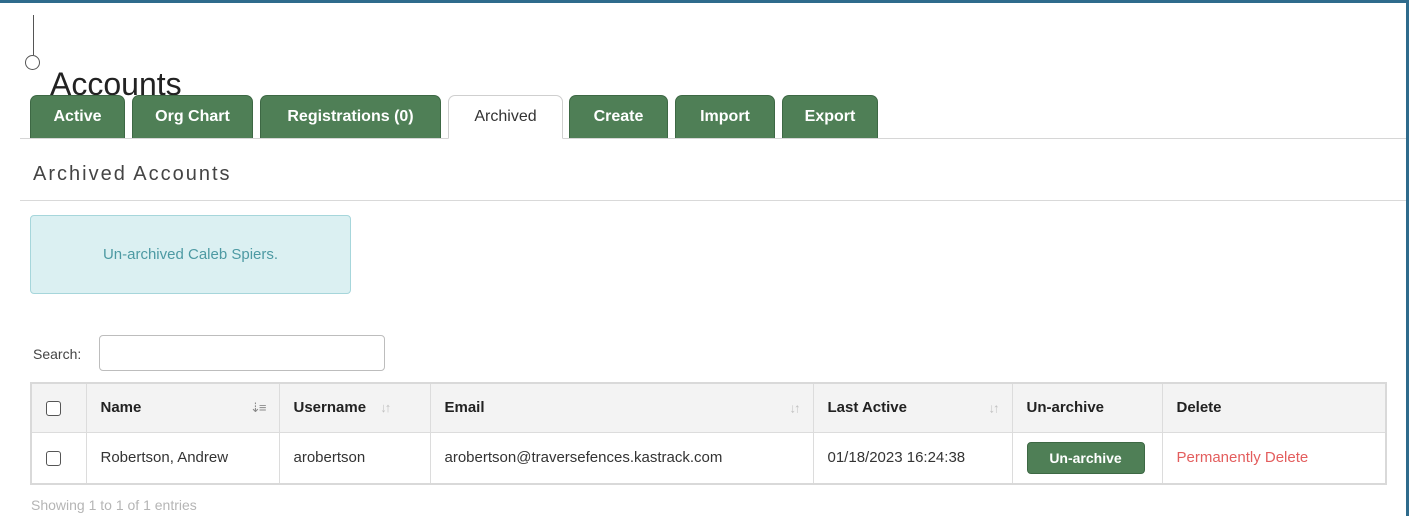 The image size is (1409, 516). I want to click on sort-amount-down-icon: ⇣≡, so click(258, 407).